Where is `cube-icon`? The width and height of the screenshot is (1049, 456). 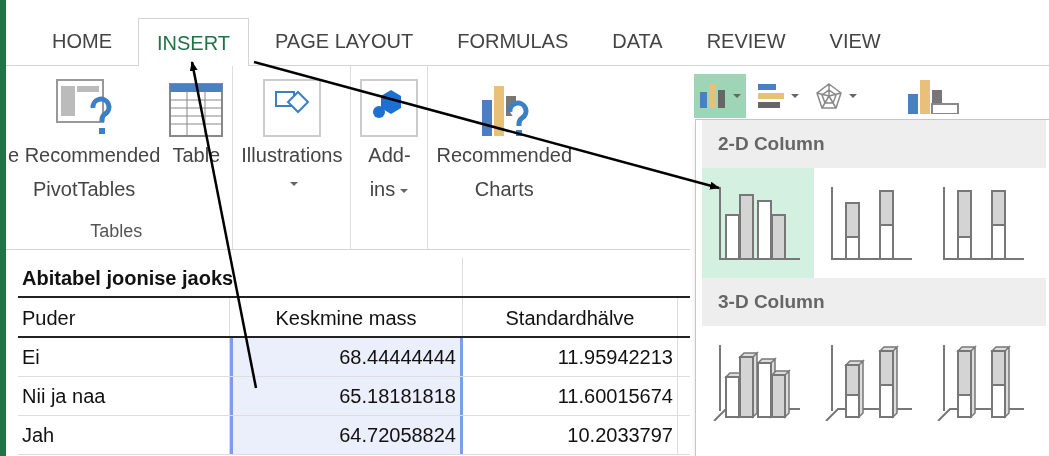
cube-icon is located at coordinates (389, 108).